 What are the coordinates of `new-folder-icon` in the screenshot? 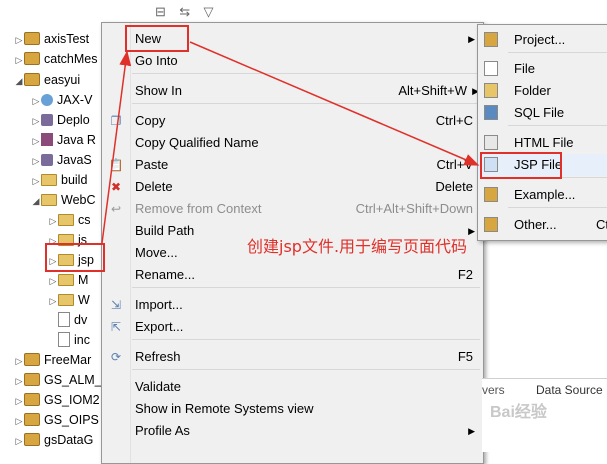 It's located at (491, 90).